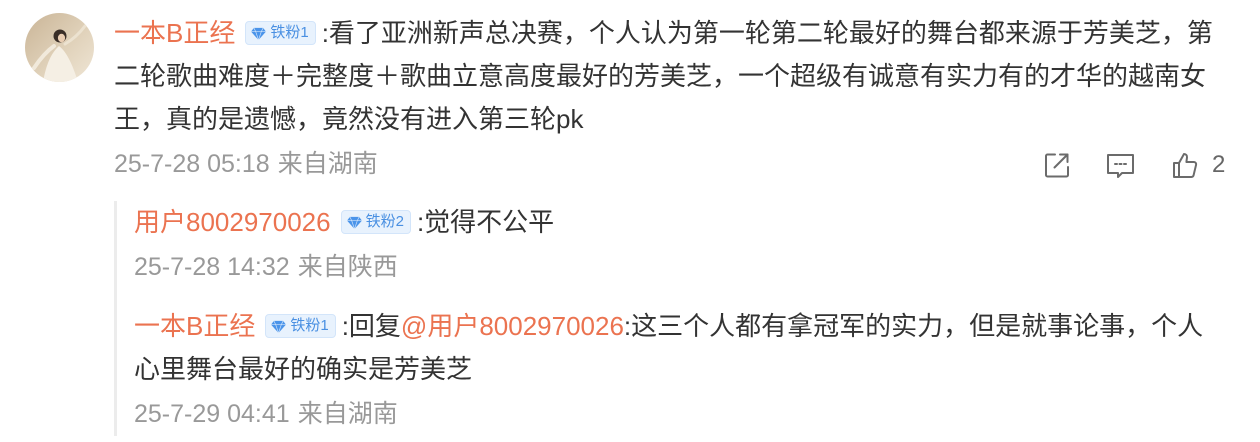 This screenshot has height=442, width=1260. I want to click on like-button: 2, so click(1198, 165).